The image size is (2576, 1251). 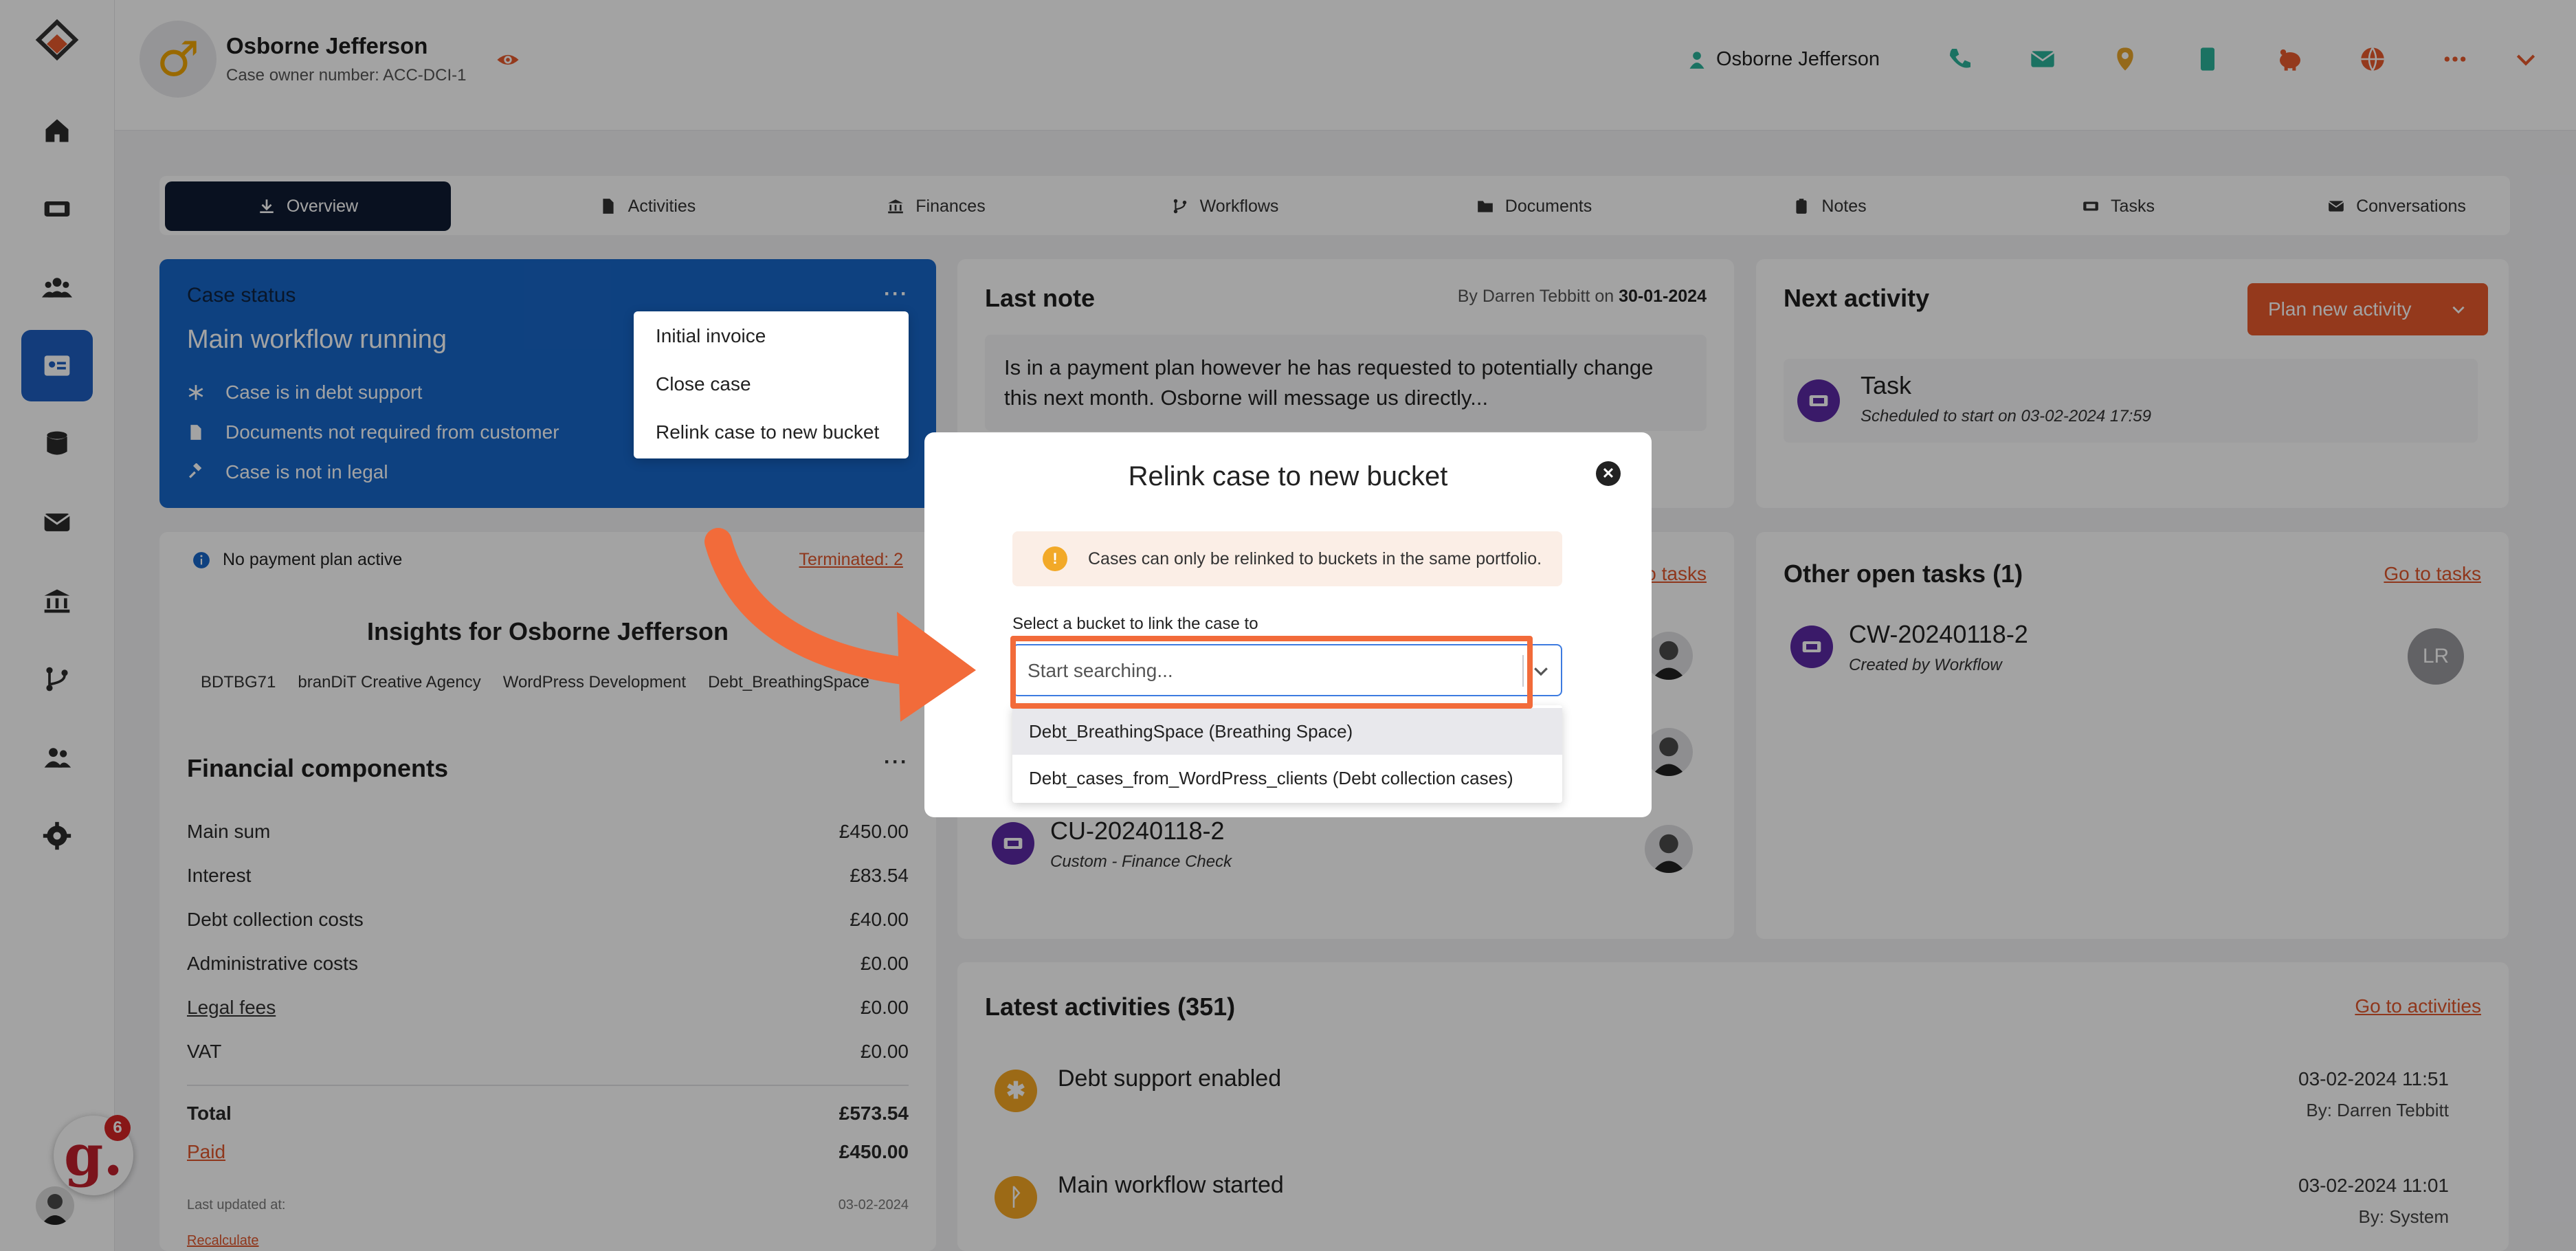 What do you see at coordinates (840, 625) in the screenshot?
I see `annotation-arrow-icon` at bounding box center [840, 625].